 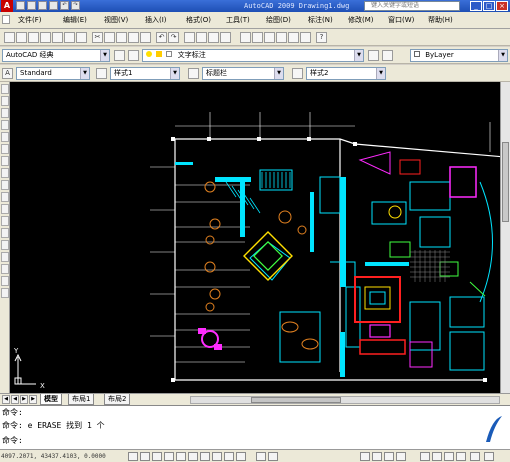 What do you see at coordinates (75, 20) in the screenshot?
I see `menu-edit: 编辑(E)` at bounding box center [75, 20].